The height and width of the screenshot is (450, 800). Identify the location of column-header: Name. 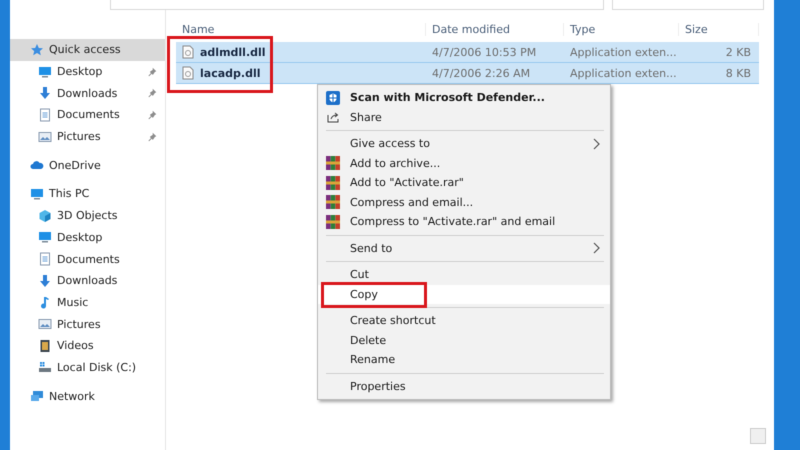
(301, 29).